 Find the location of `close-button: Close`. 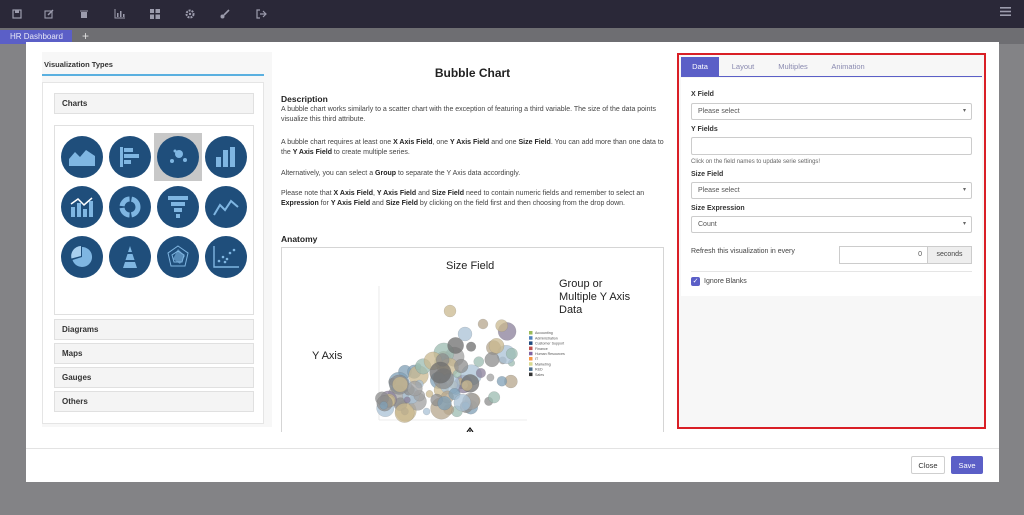

close-button: Close is located at coordinates (928, 465).